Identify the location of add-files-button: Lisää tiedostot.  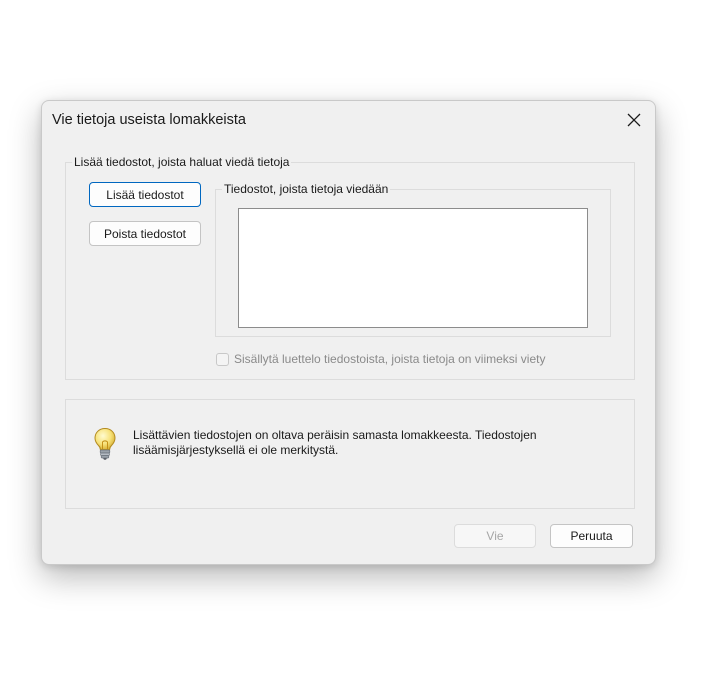
(145, 194).